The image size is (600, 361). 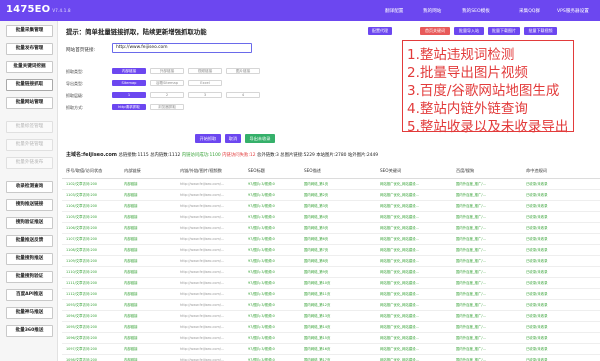 What do you see at coordinates (148, 172) in the screenshot?
I see `col-header-internal-link: 内部链接` at bounding box center [148, 172].